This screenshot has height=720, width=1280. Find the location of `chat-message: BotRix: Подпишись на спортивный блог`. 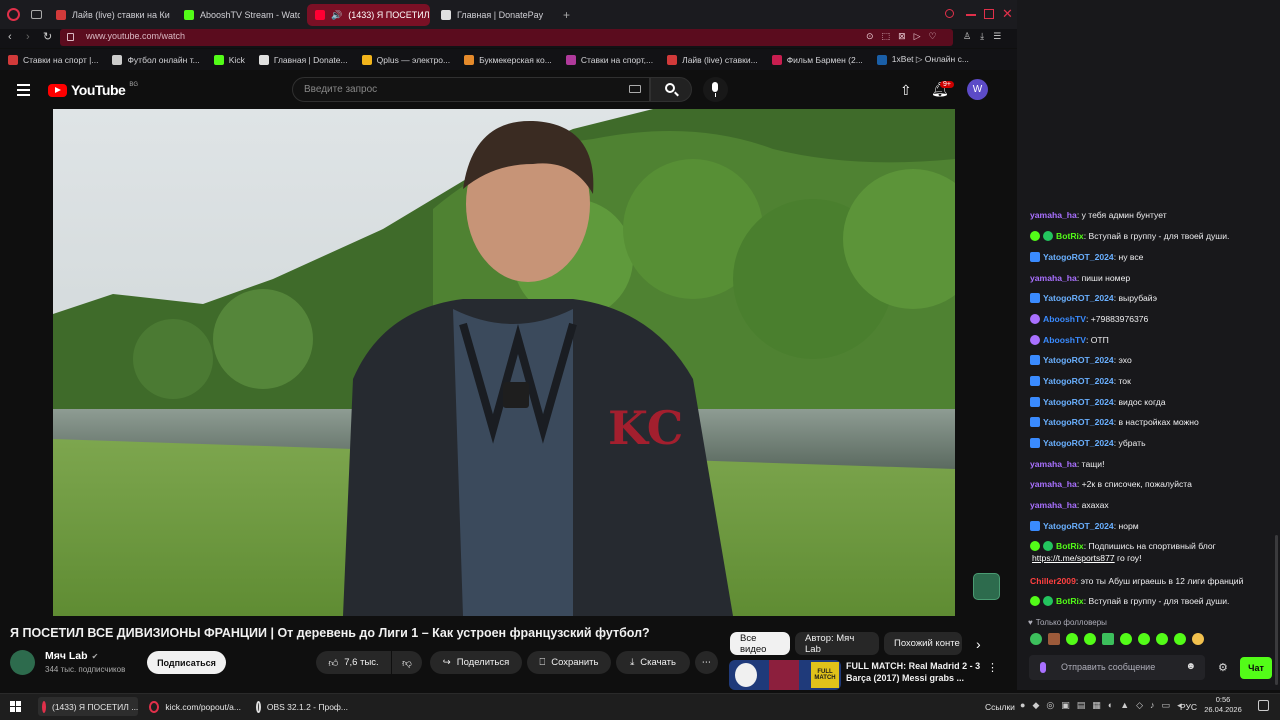

chat-message: BotRix: Подпишись на спортивный блог is located at coordinates (1152, 546).